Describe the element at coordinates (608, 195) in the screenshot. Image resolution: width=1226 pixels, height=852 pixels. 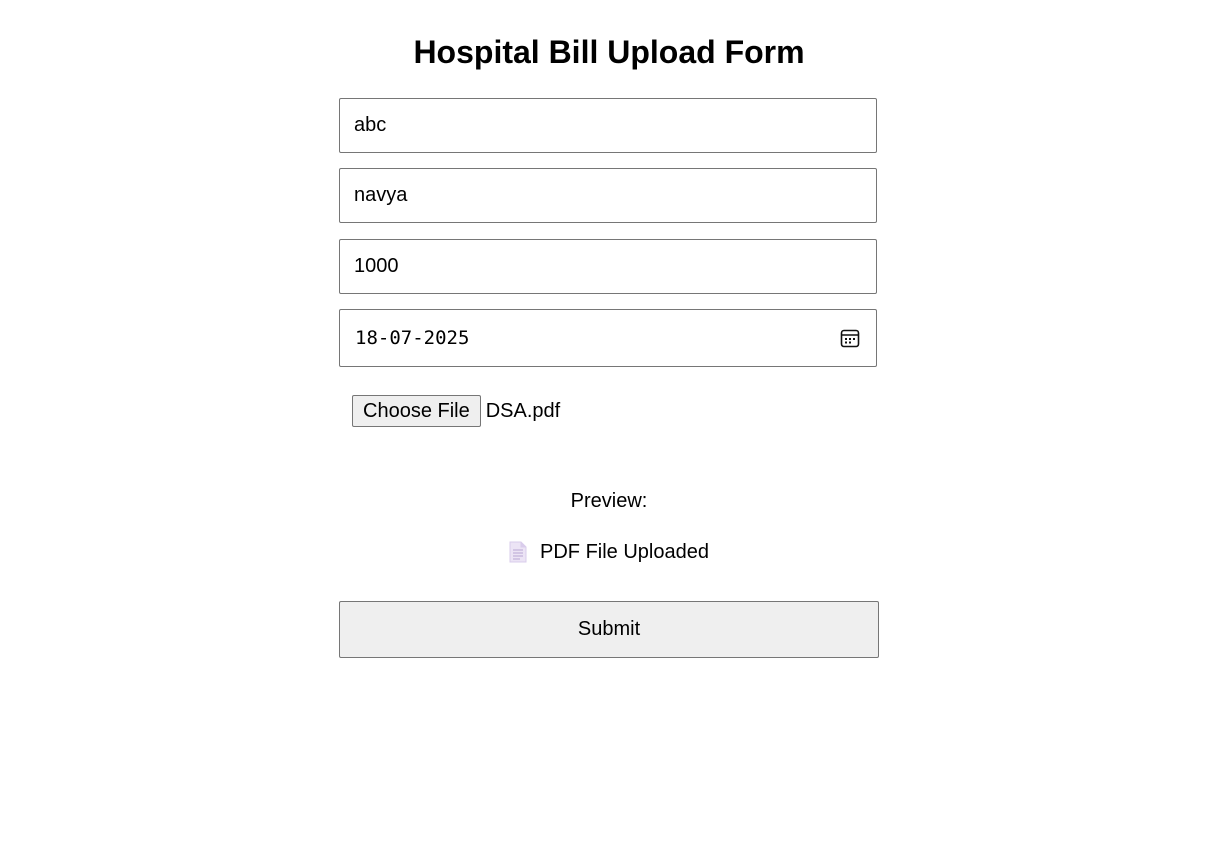
I see `patient-name-field: navya` at that location.